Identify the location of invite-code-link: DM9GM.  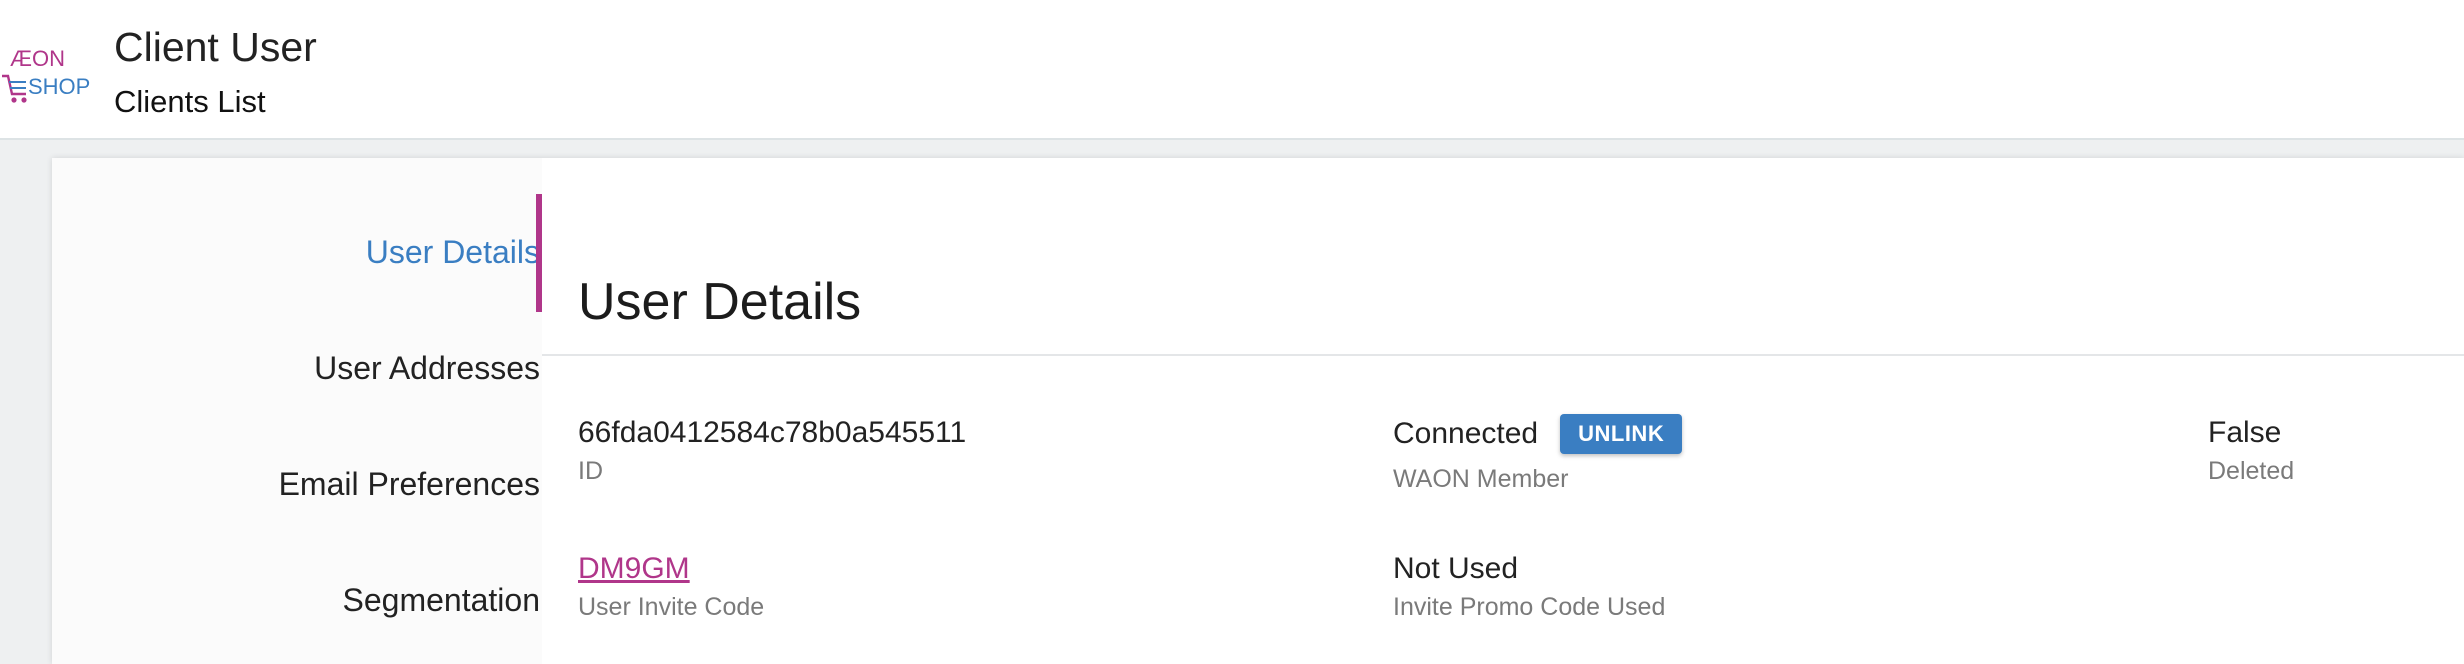
(634, 569).